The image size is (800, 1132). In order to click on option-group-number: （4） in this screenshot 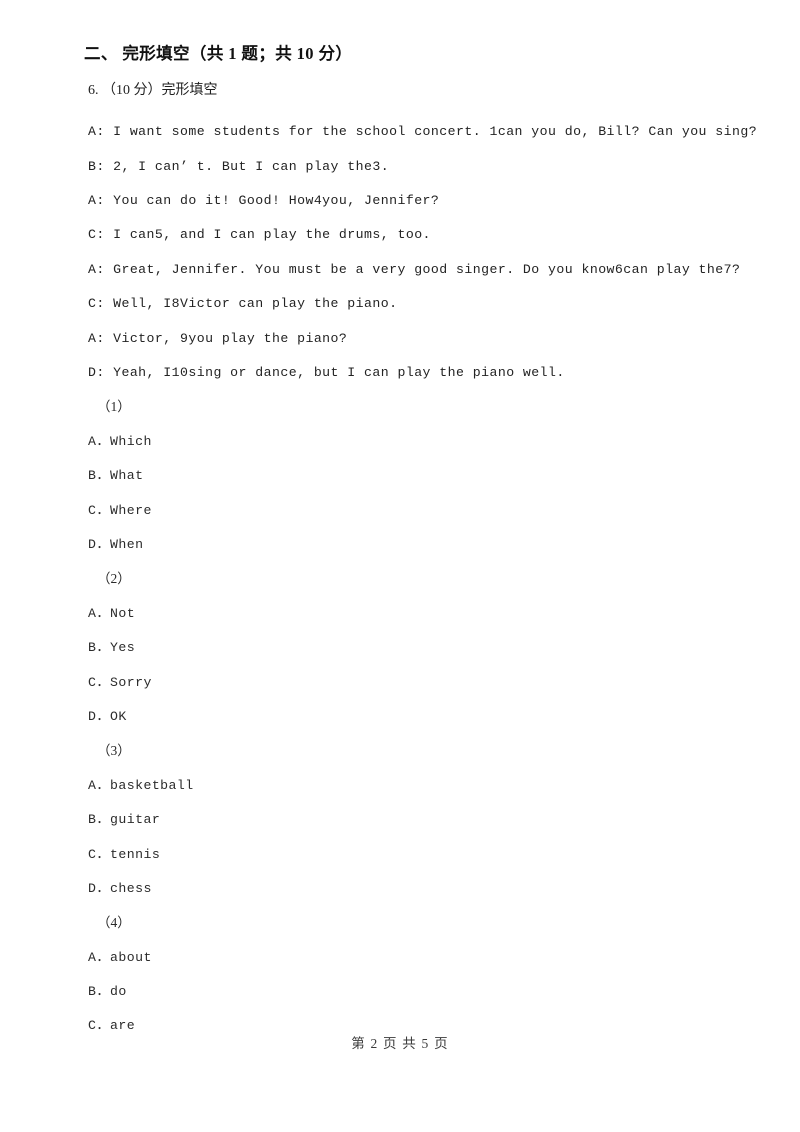, I will do `click(114, 923)`.